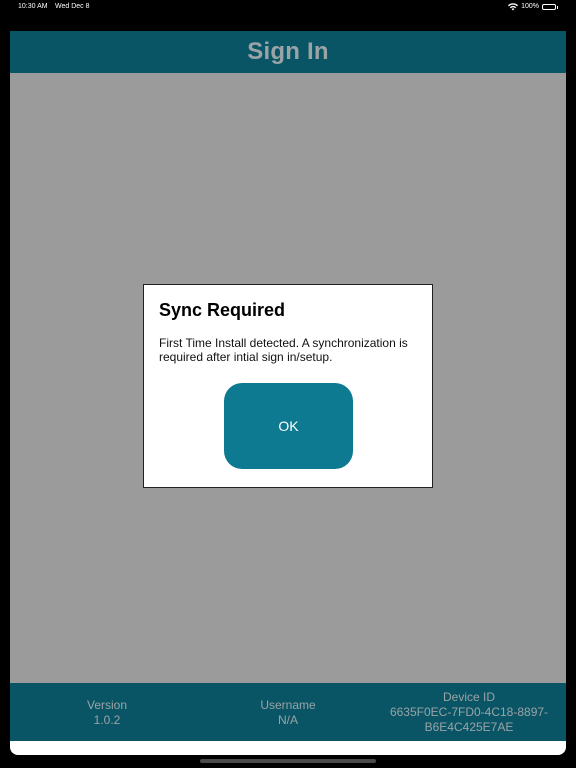  Describe the element at coordinates (550, 7) in the screenshot. I see `battery-full-icon` at that location.